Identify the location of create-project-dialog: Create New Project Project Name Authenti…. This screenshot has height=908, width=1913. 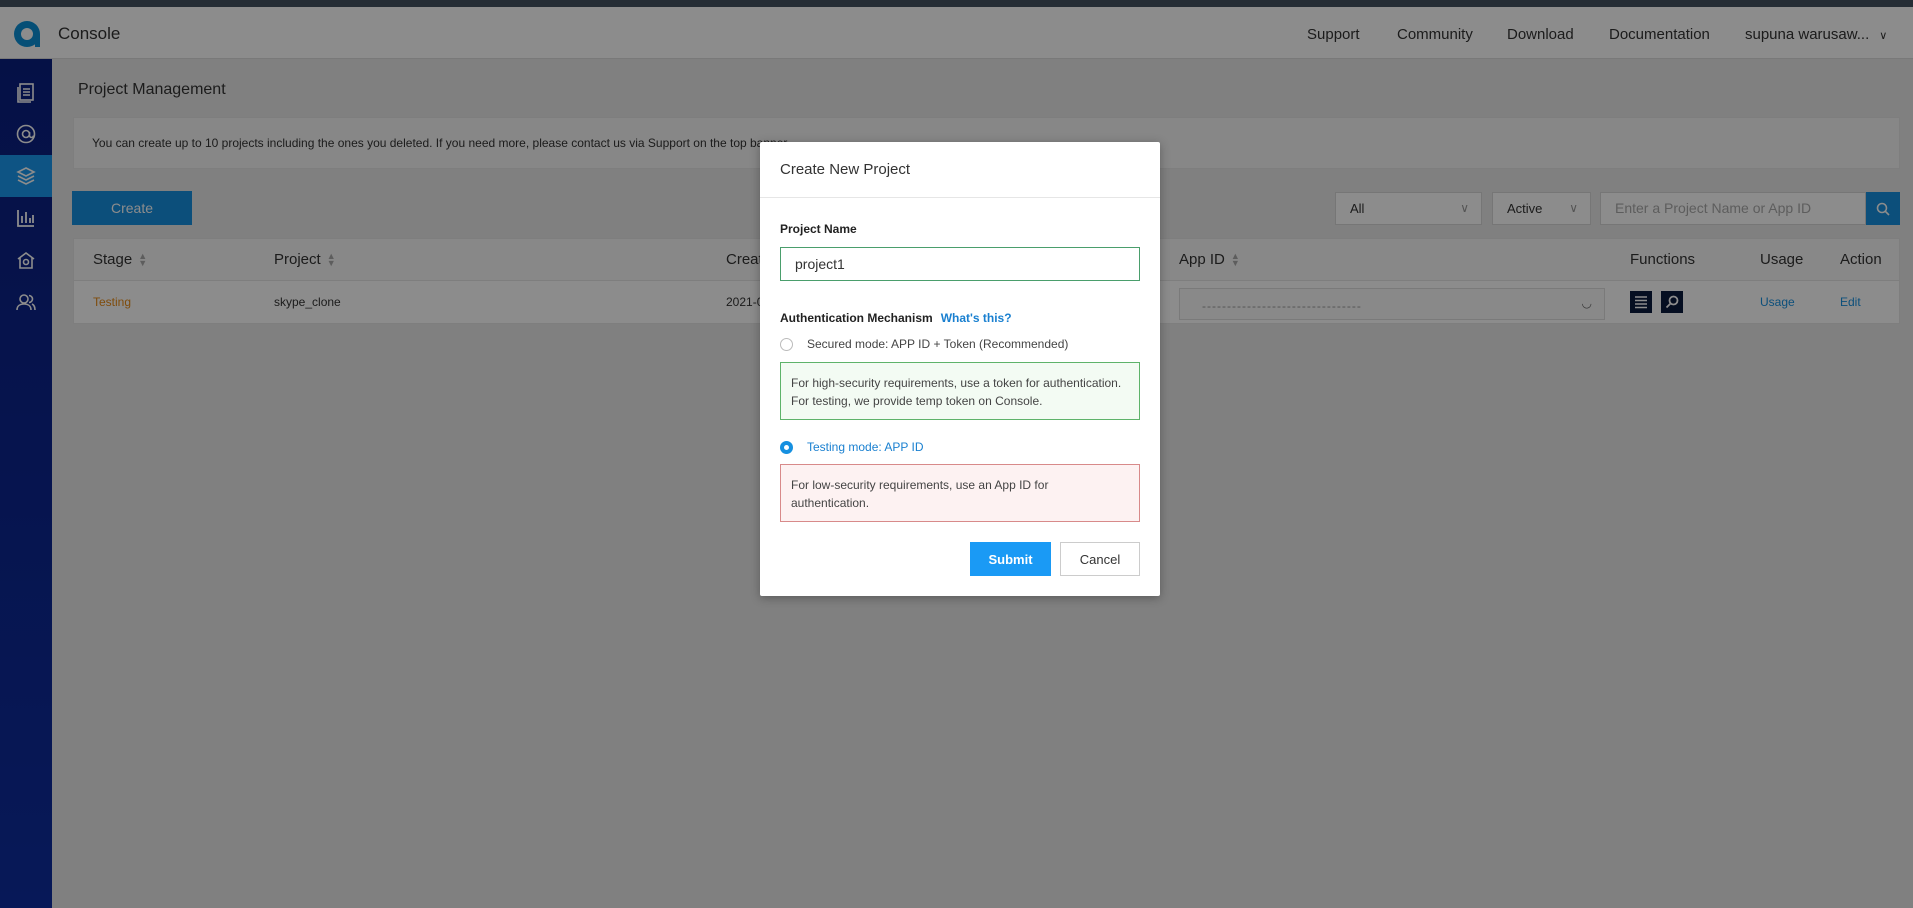
(960, 369).